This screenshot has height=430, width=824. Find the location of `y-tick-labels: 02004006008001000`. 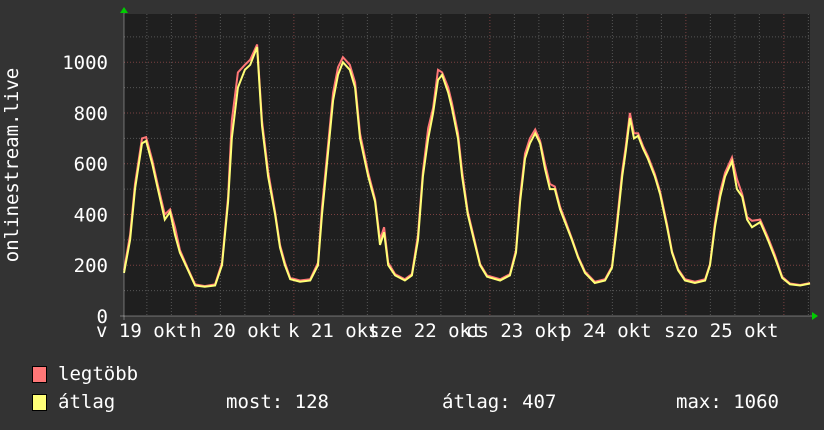

y-tick-labels: 02004006008001000 is located at coordinates (85, 190).